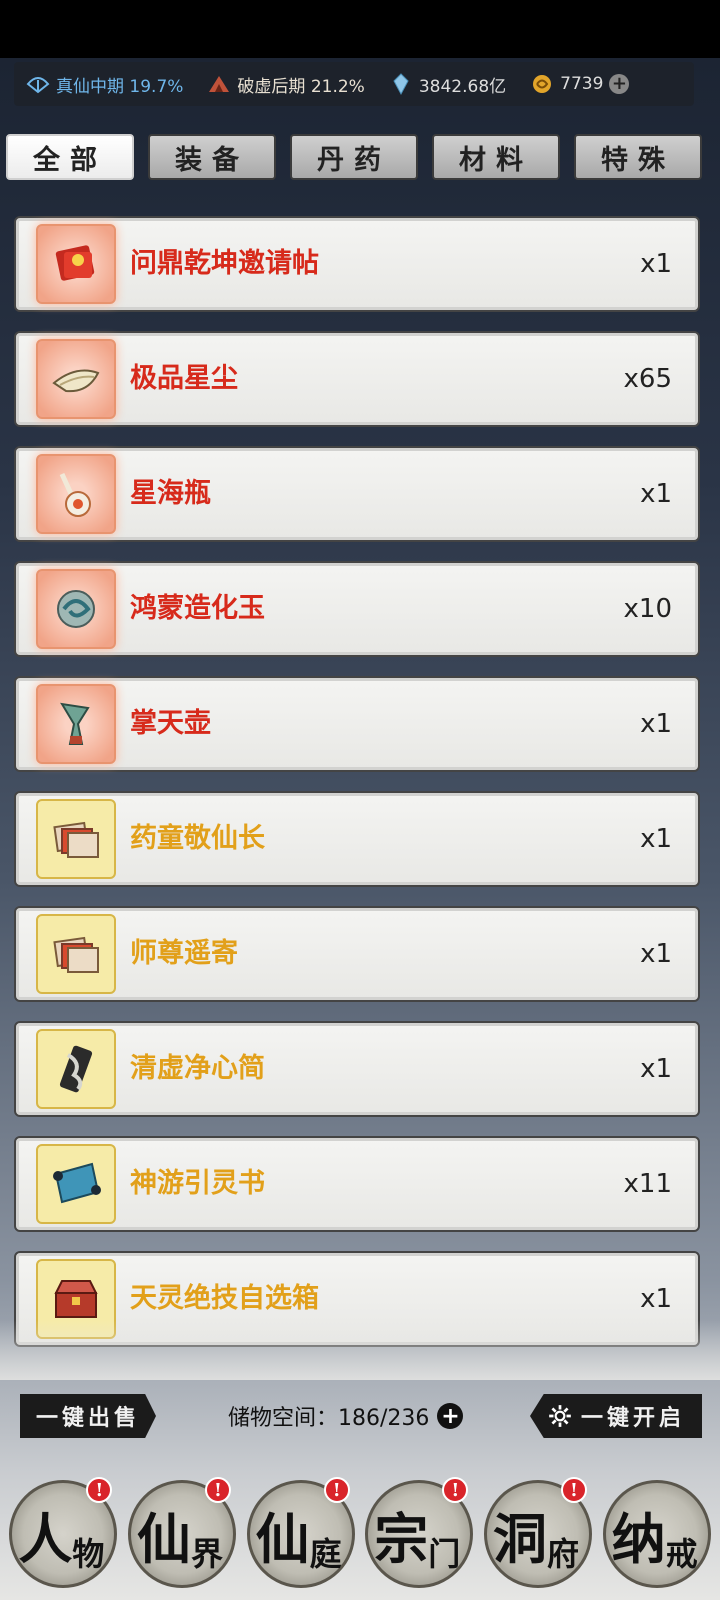 The height and width of the screenshot is (1600, 720). I want to click on category-tabs: 全部 装备 丹药 材料 特殊, so click(360, 157).